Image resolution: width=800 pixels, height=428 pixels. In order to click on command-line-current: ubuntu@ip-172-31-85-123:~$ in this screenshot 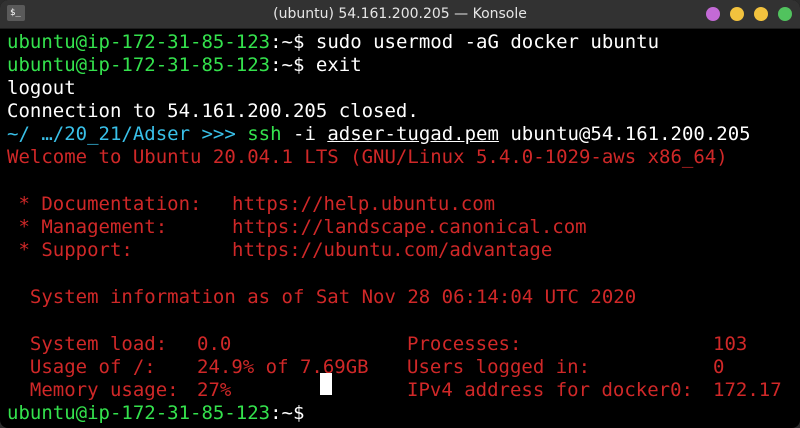, I will do `click(155, 413)`.